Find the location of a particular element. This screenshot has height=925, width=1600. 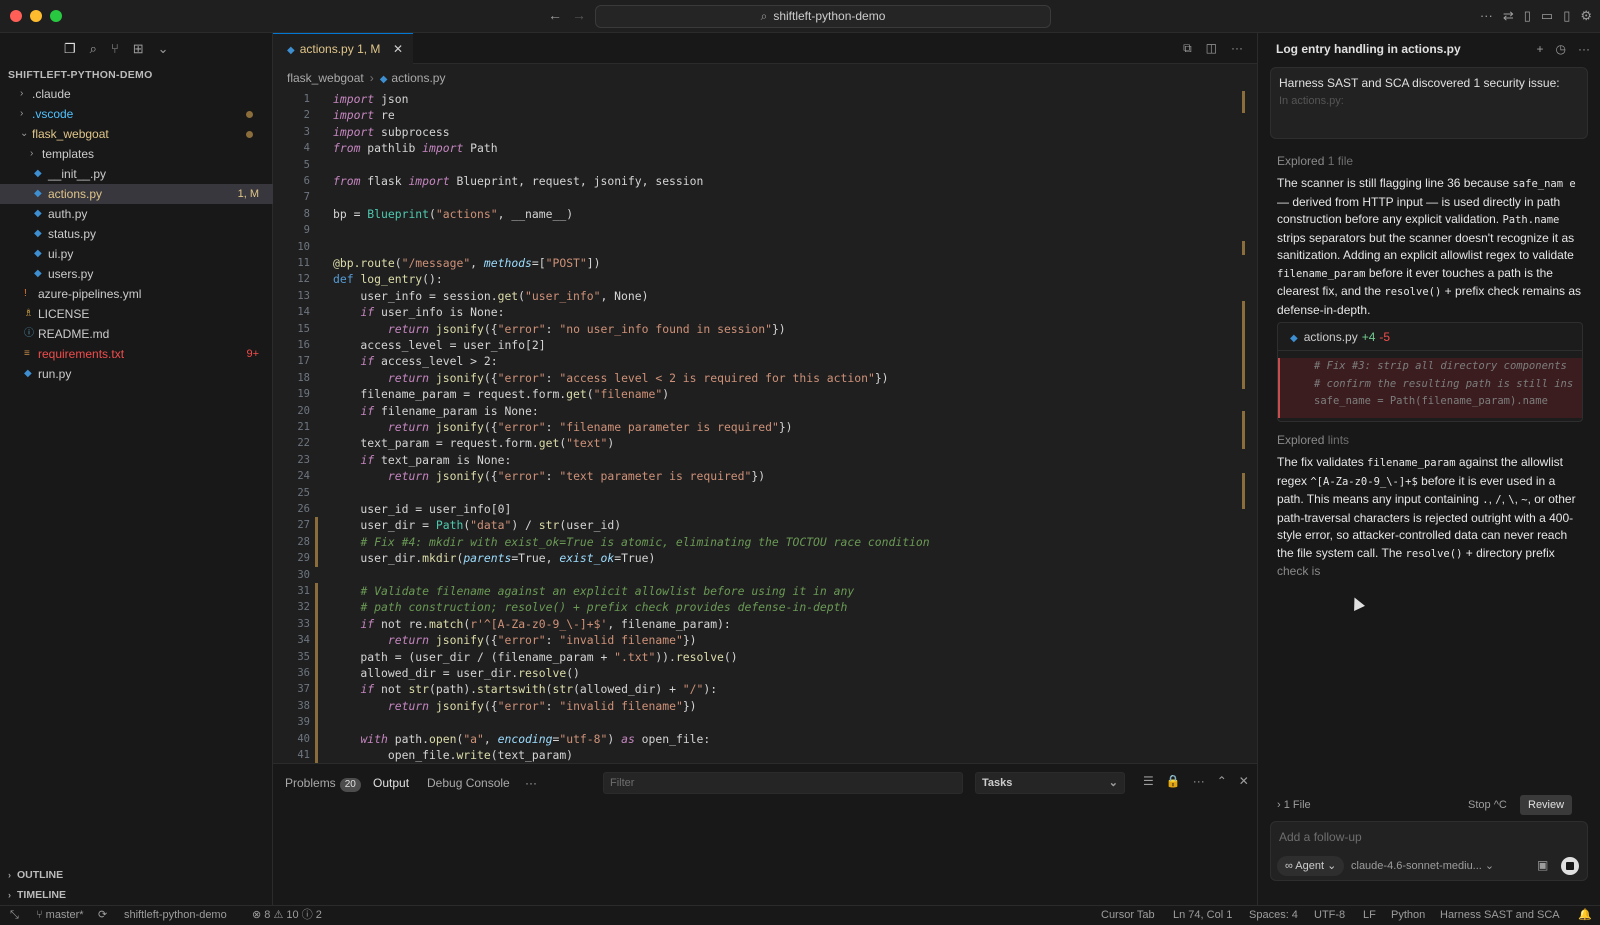

model-select: claude-4.6-sonnet-mediu... ⌄ is located at coordinates (1422, 866).